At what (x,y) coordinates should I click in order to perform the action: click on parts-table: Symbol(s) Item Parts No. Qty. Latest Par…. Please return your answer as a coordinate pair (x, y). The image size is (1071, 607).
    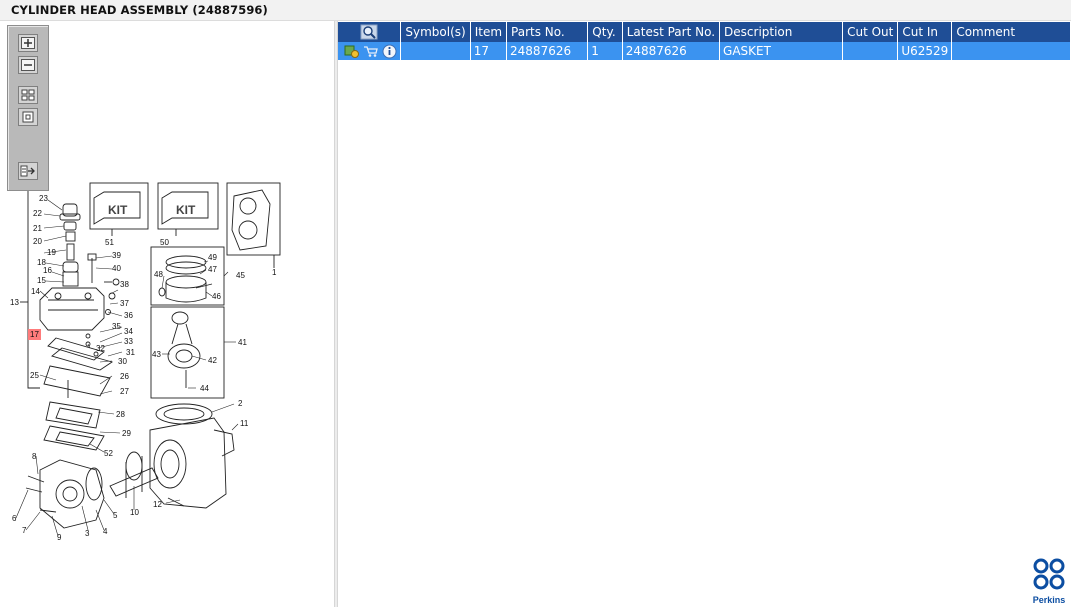
    Looking at the image, I should click on (704, 41).